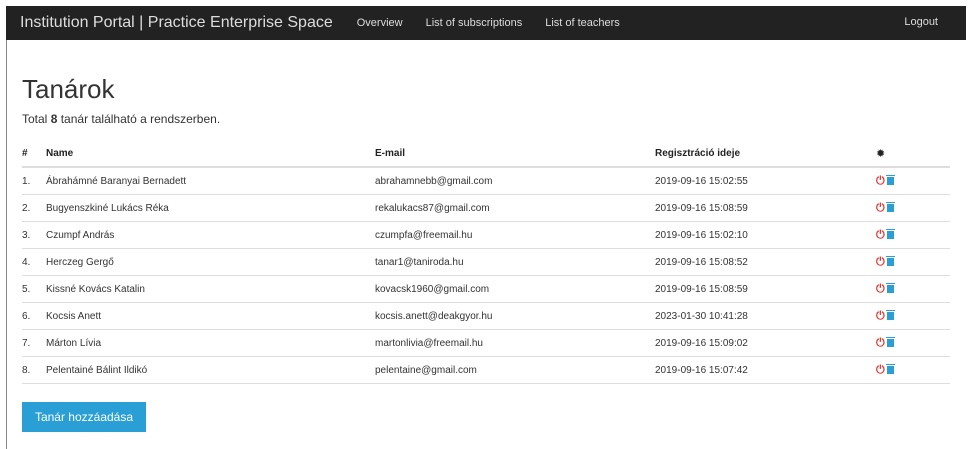 This screenshot has width=973, height=449. I want to click on row-email: rekalukacs87@gmail.com, so click(515, 208).